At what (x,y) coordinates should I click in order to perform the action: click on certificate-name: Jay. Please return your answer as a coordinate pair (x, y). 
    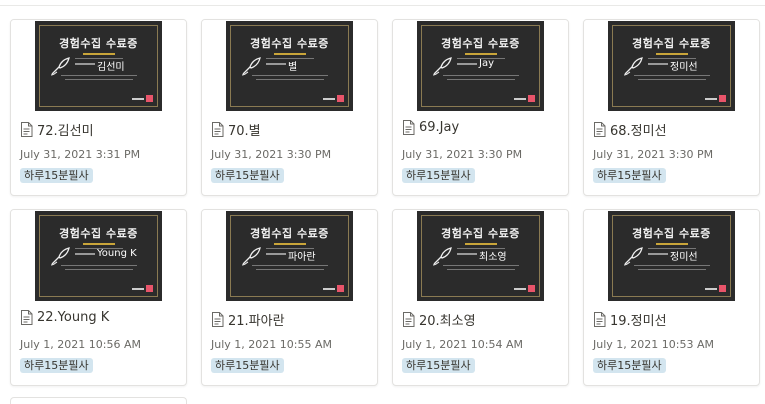
    Looking at the image, I should click on (486, 63).